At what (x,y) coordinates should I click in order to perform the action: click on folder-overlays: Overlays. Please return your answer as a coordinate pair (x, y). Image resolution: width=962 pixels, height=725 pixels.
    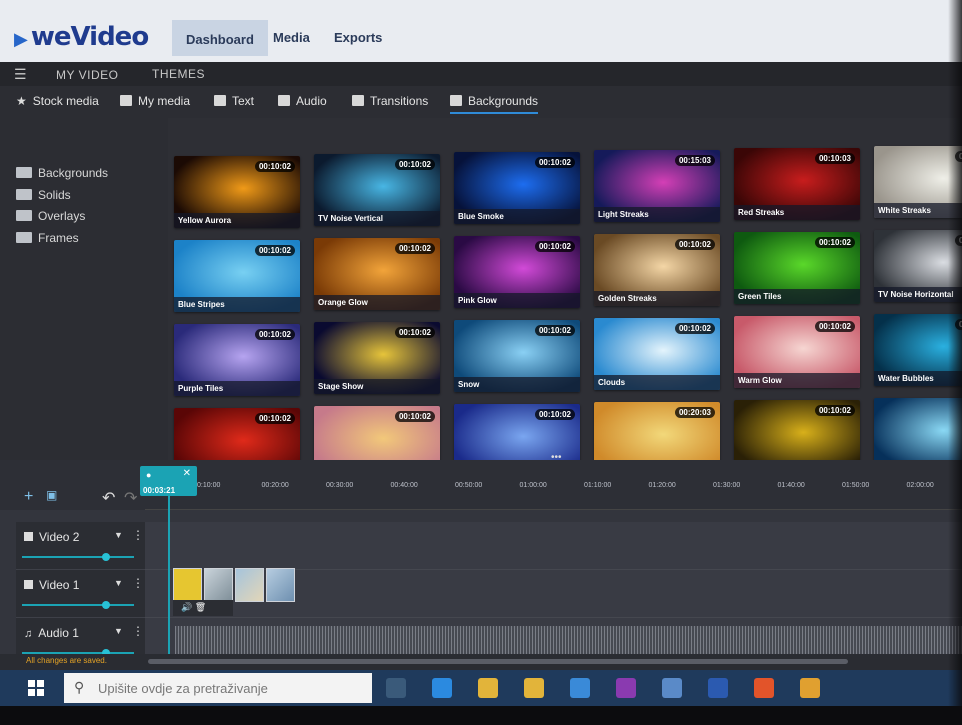
    Looking at the image, I should click on (50, 216).